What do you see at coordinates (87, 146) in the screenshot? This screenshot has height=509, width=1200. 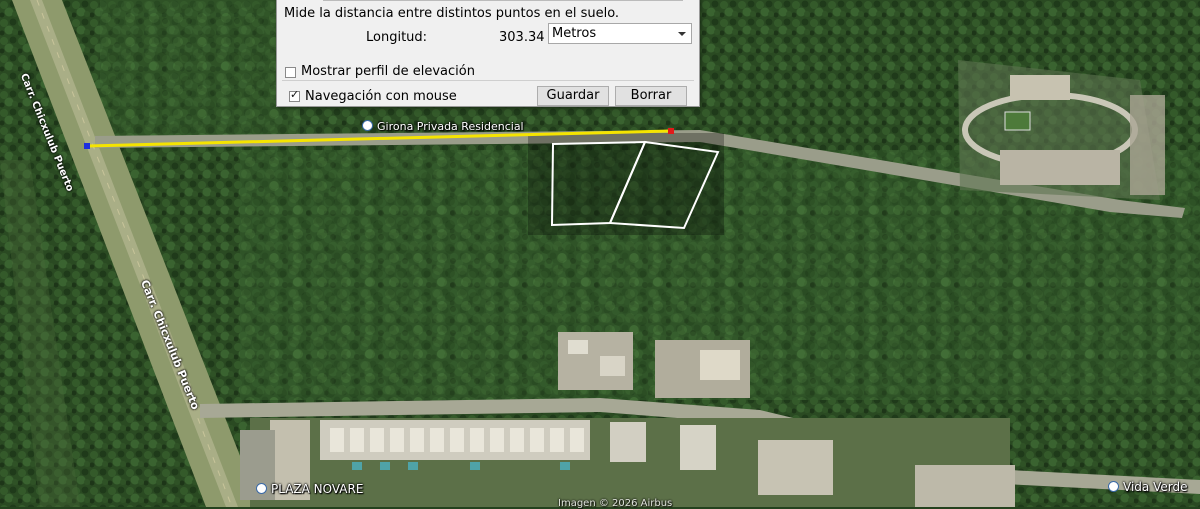 I see `ruler-start-point` at bounding box center [87, 146].